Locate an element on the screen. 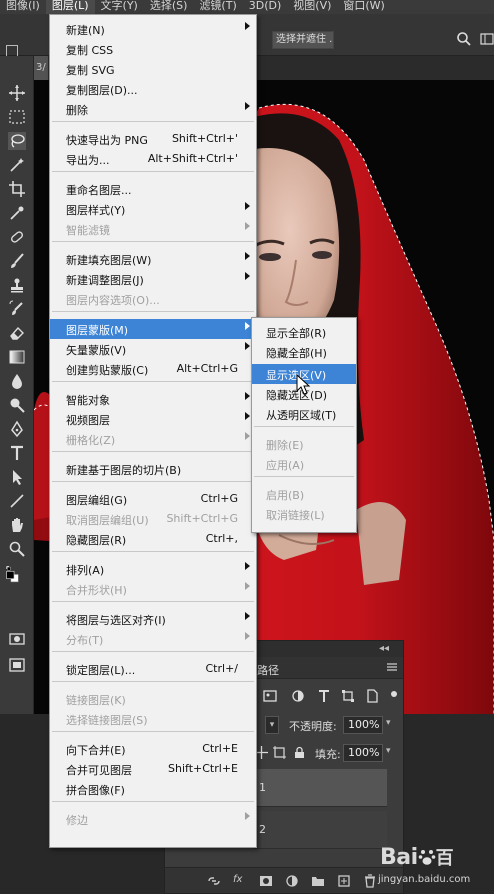 Image resolution: width=494 pixels, height=894 pixels. screen-mode-icon is located at coordinates (17, 665).